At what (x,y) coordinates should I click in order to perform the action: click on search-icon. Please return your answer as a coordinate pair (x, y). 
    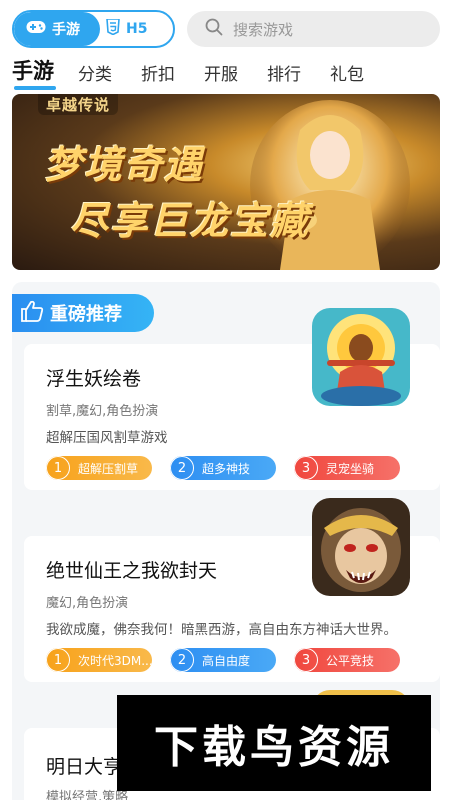
    Looking at the image, I should click on (214, 29).